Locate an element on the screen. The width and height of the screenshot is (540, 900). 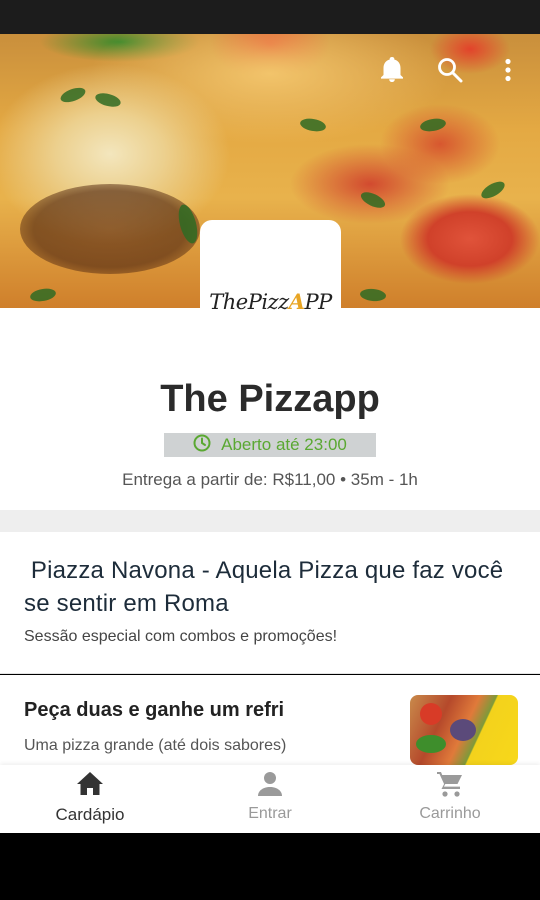
product-image is located at coordinates (464, 730).